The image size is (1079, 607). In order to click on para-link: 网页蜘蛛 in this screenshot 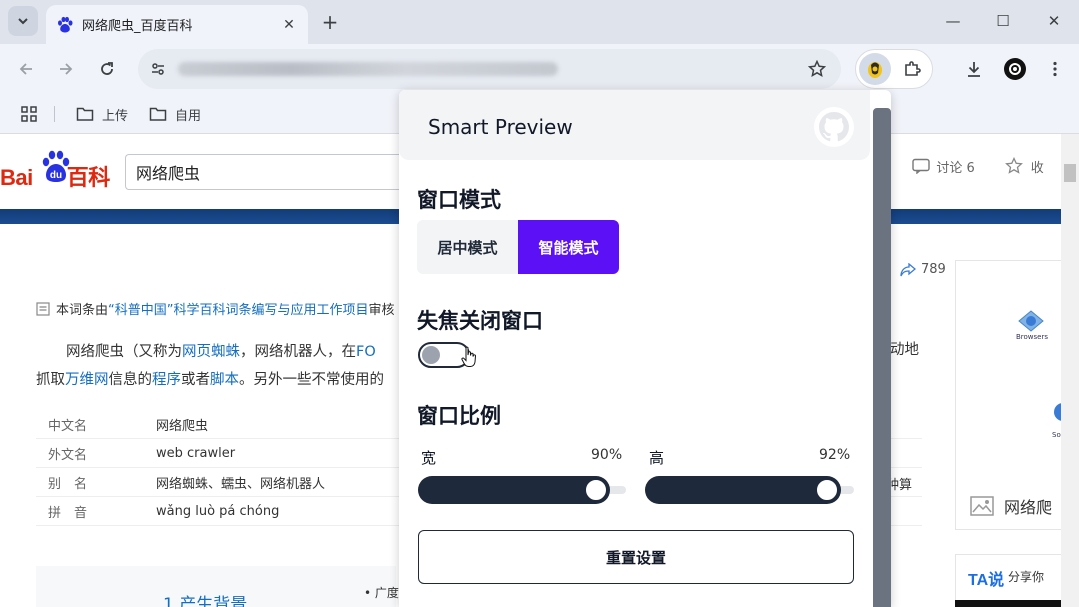, I will do `click(211, 352)`.